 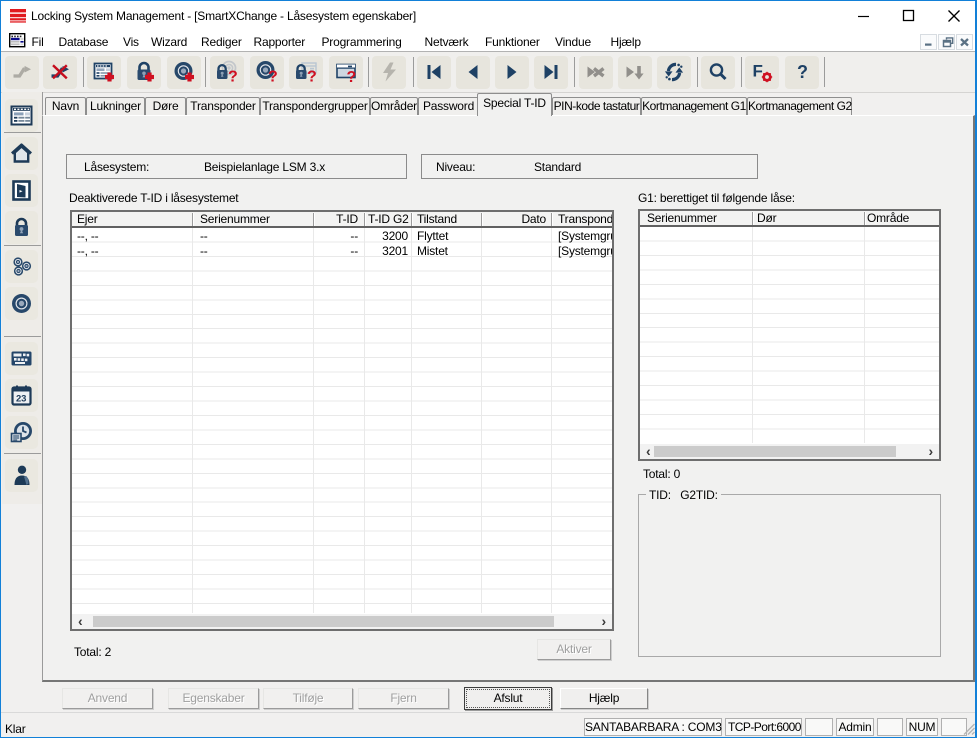 What do you see at coordinates (758, 71) in the screenshot?
I see `svg-text: F` at bounding box center [758, 71].